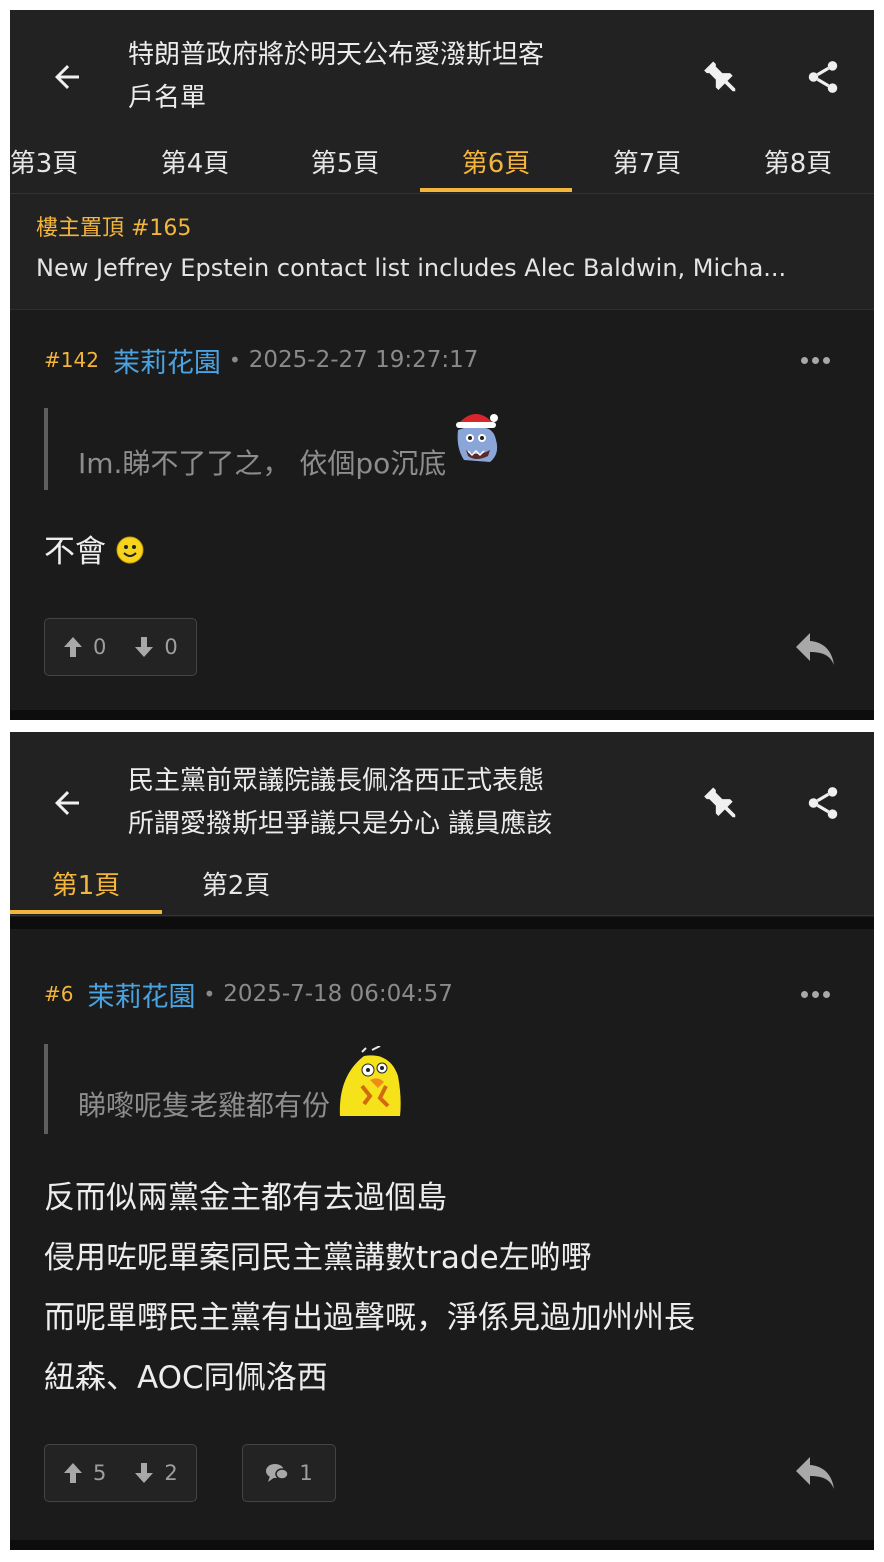 This screenshot has width=884, height=1562. What do you see at coordinates (278, 1473) in the screenshot?
I see `chat-bubble-icon` at bounding box center [278, 1473].